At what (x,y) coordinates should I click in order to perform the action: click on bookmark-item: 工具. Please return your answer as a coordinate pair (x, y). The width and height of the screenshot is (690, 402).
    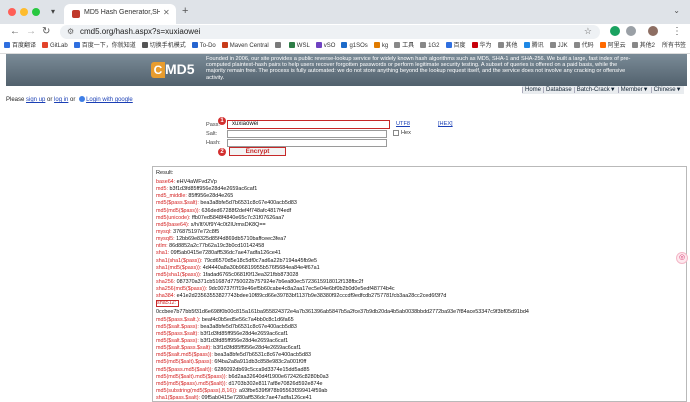
    Looking at the image, I should click on (405, 46).